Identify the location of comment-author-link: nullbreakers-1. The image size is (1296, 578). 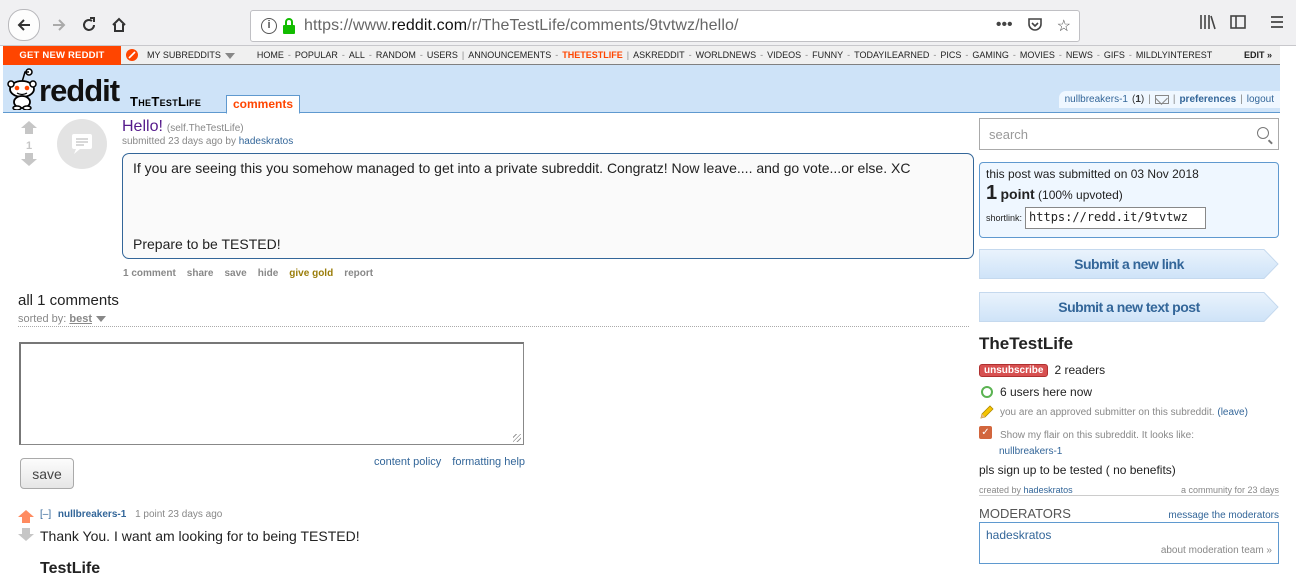
(92, 514).